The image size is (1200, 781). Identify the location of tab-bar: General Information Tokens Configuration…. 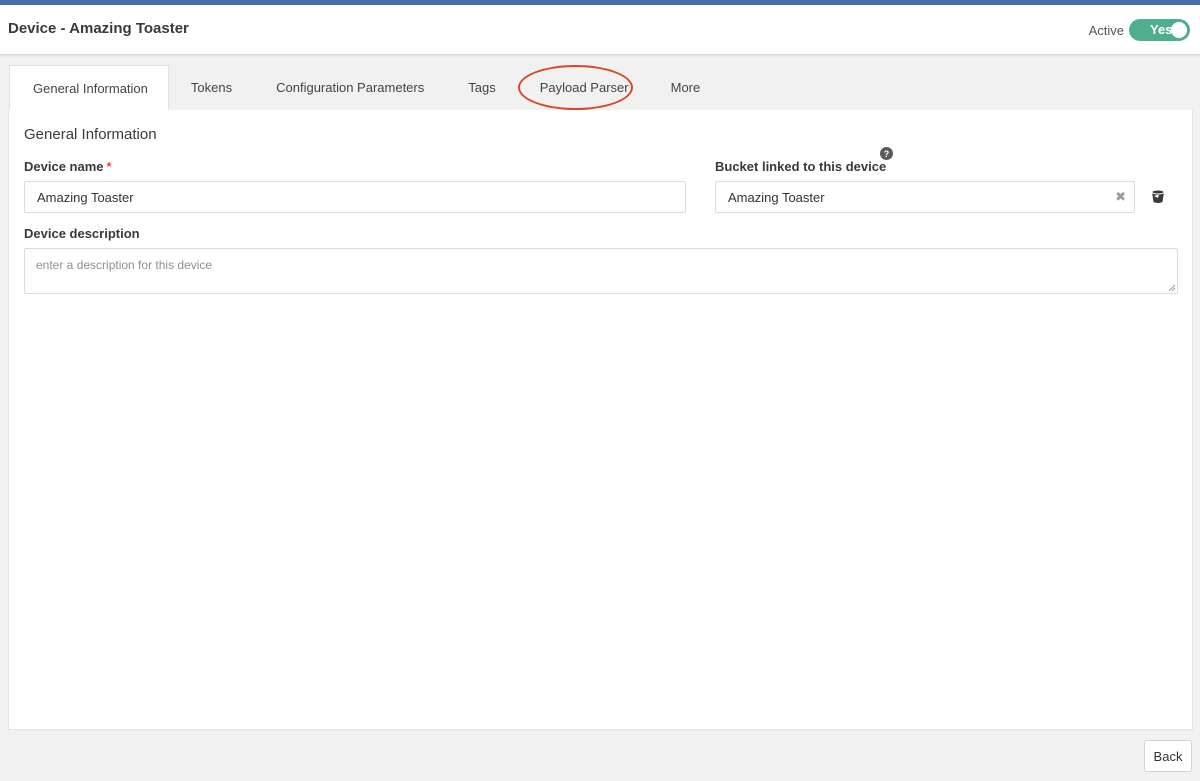
(364, 87).